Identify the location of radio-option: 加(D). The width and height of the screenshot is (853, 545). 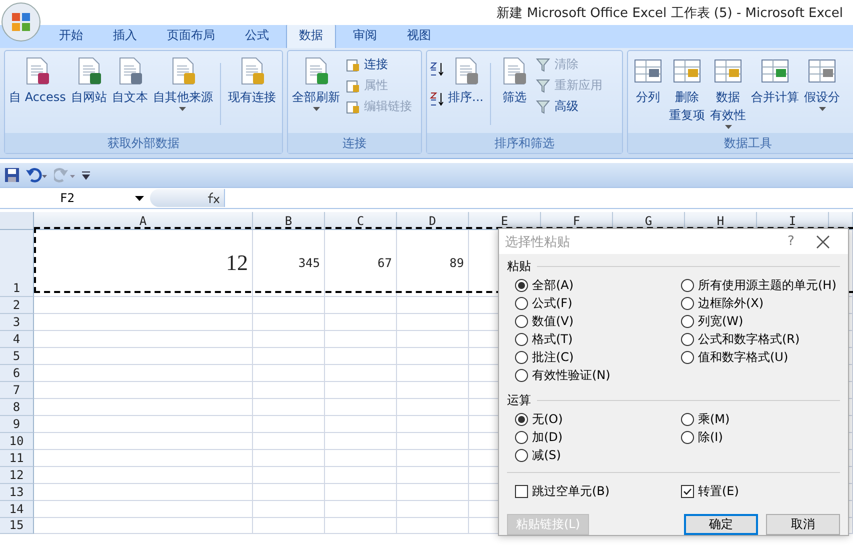
(598, 437).